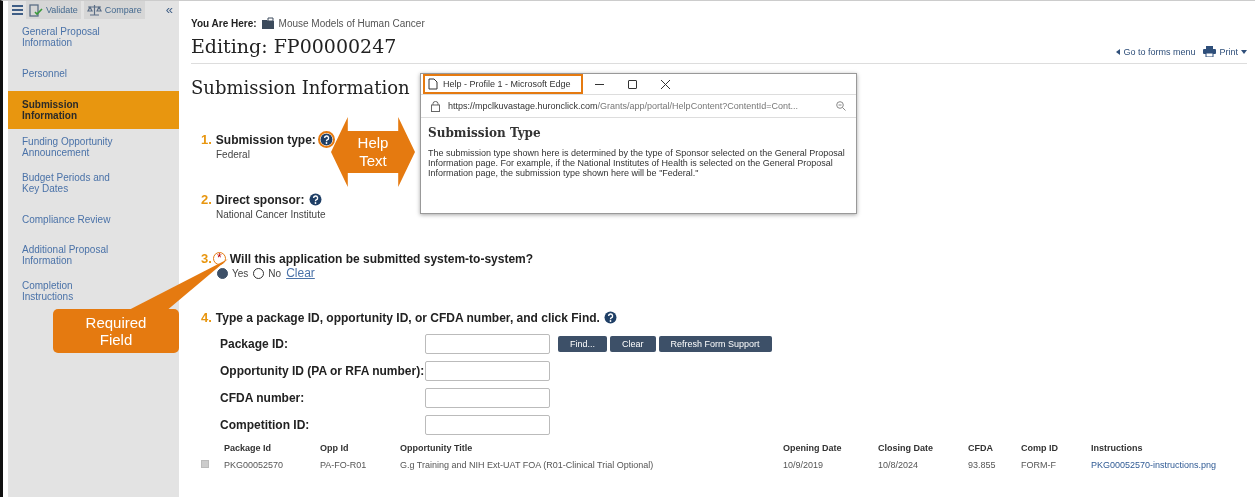 This screenshot has width=1255, height=497. What do you see at coordinates (637, 163) in the screenshot?
I see `help-text: The submission type shown here is determined by the type of Sponsor selected on the General Proposal Information page. For example, if the National Institutes of Health is selected on the General Proposal Information page, the submission type shown here will be "Federal."` at bounding box center [637, 163].